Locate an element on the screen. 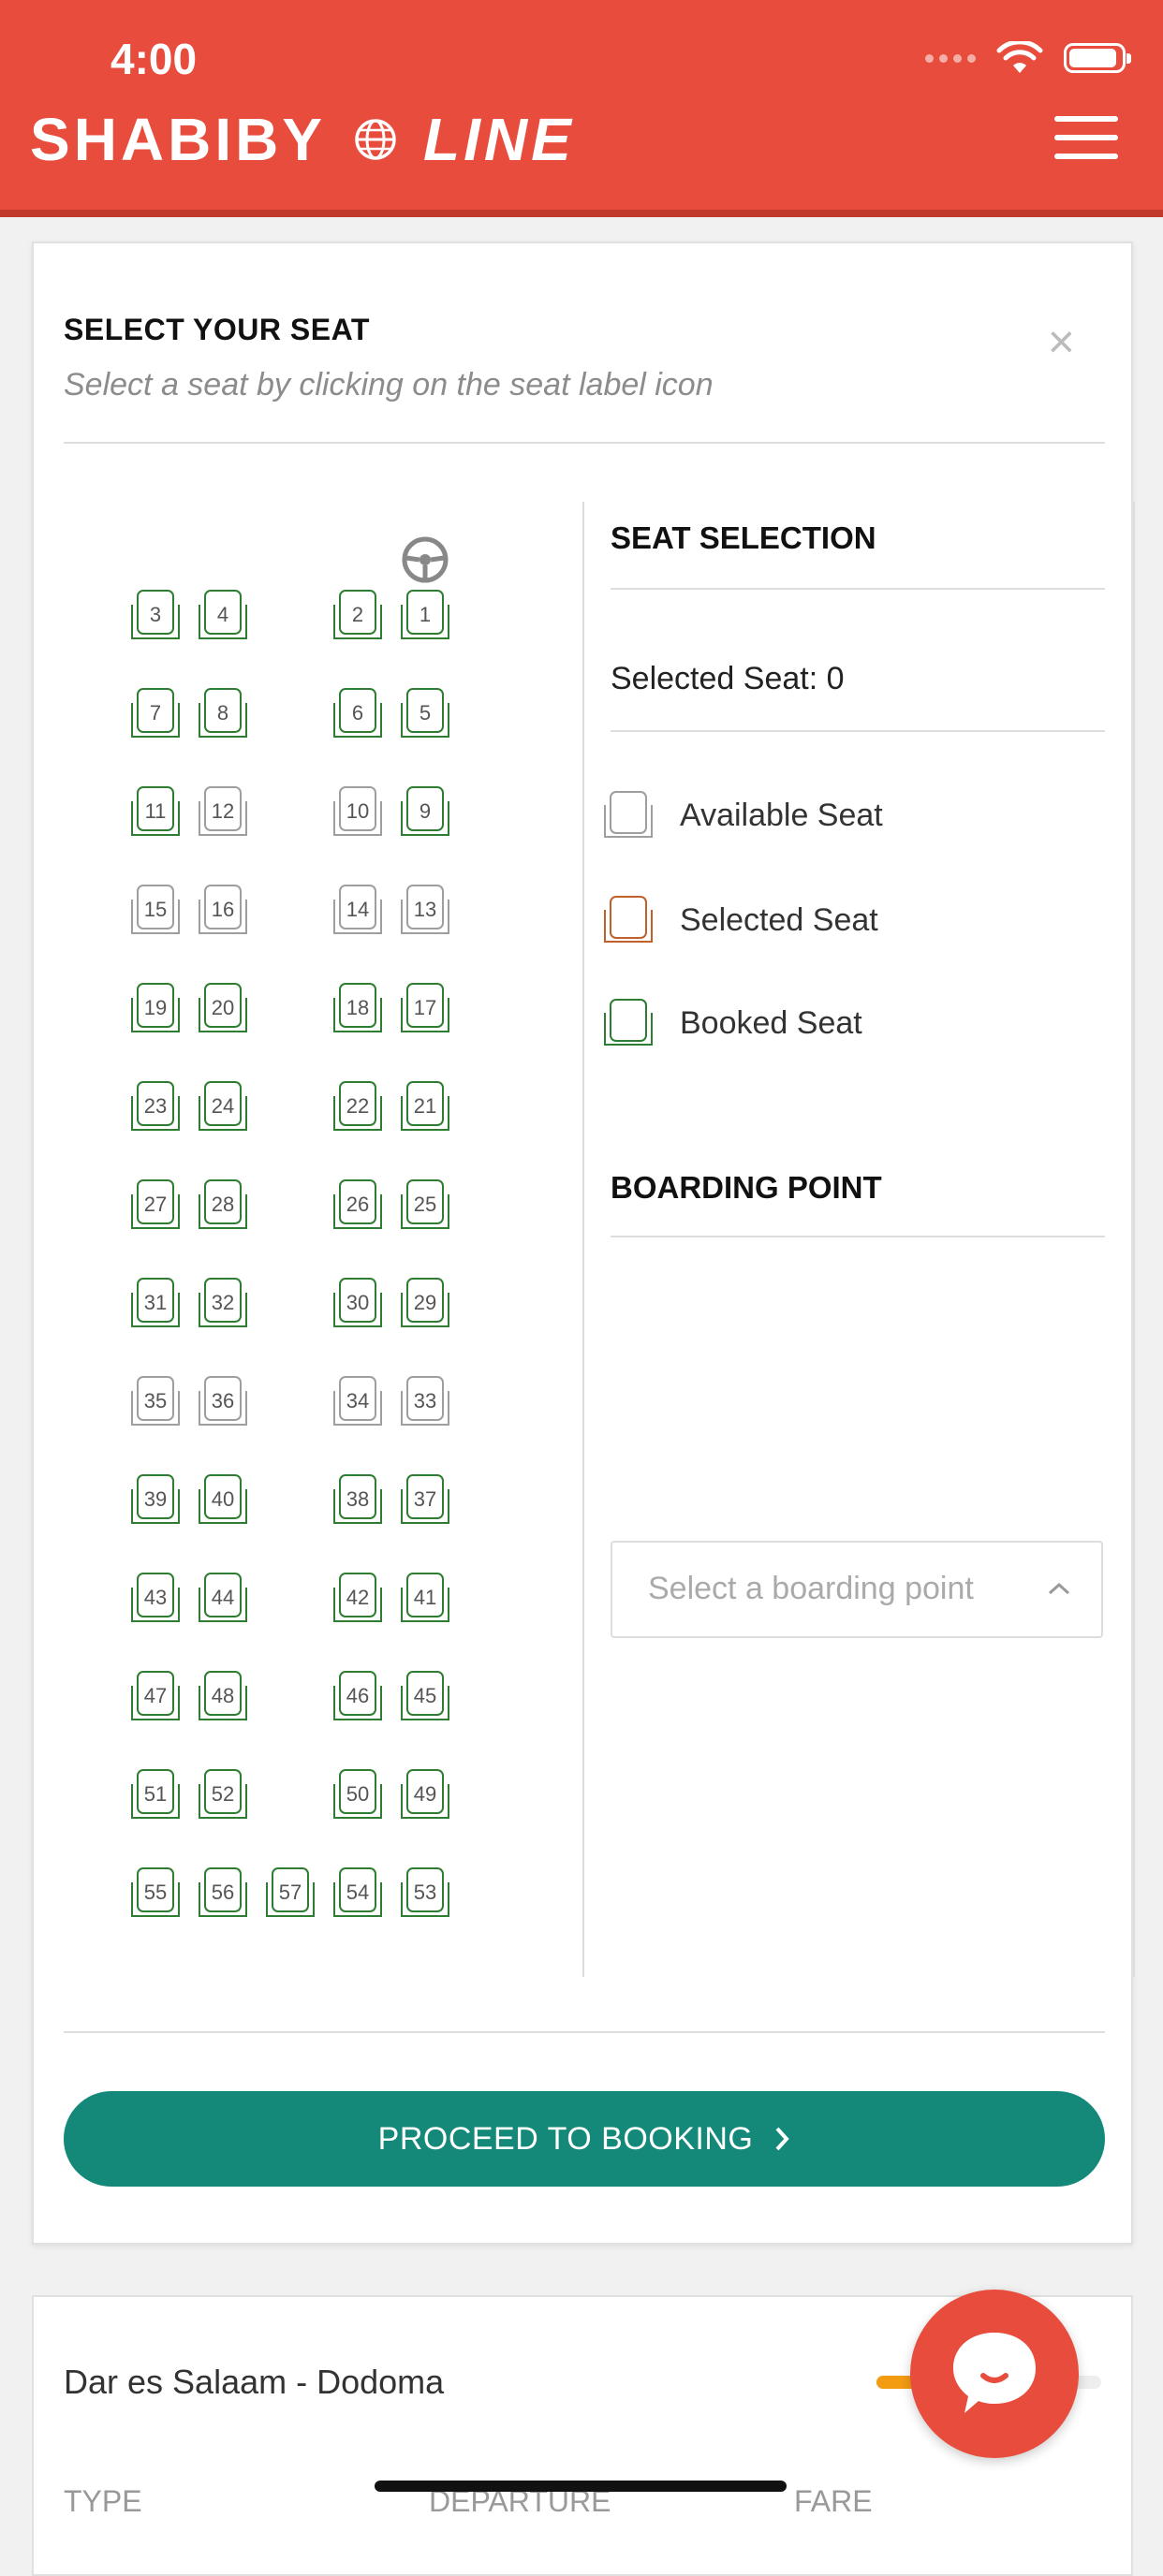 Image resolution: width=1163 pixels, height=2576 pixels. seat-number: 27 is located at coordinates (155, 1204).